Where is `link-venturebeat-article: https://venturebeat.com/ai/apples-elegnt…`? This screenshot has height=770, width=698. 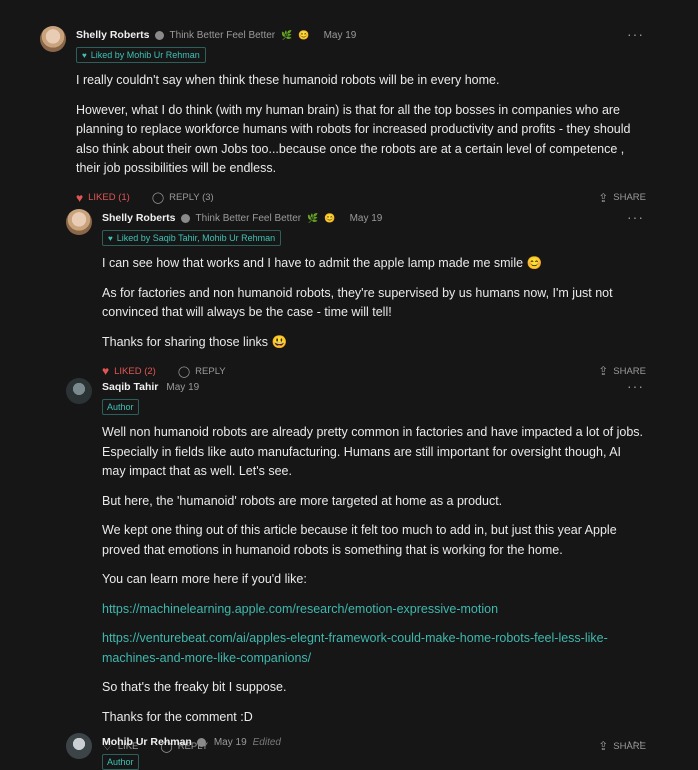
link-venturebeat-article: https://venturebeat.com/ai/apples-elegnt… is located at coordinates (355, 648).